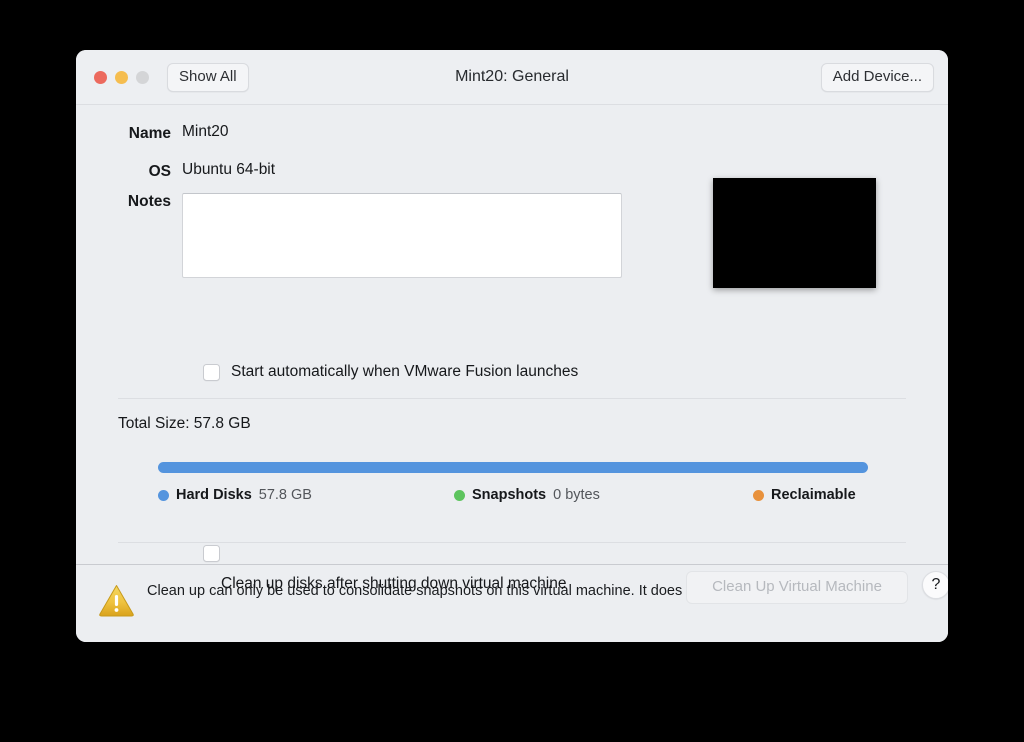 This screenshot has height=742, width=1024. What do you see at coordinates (149, 133) in the screenshot?
I see `name-label: Name` at bounding box center [149, 133].